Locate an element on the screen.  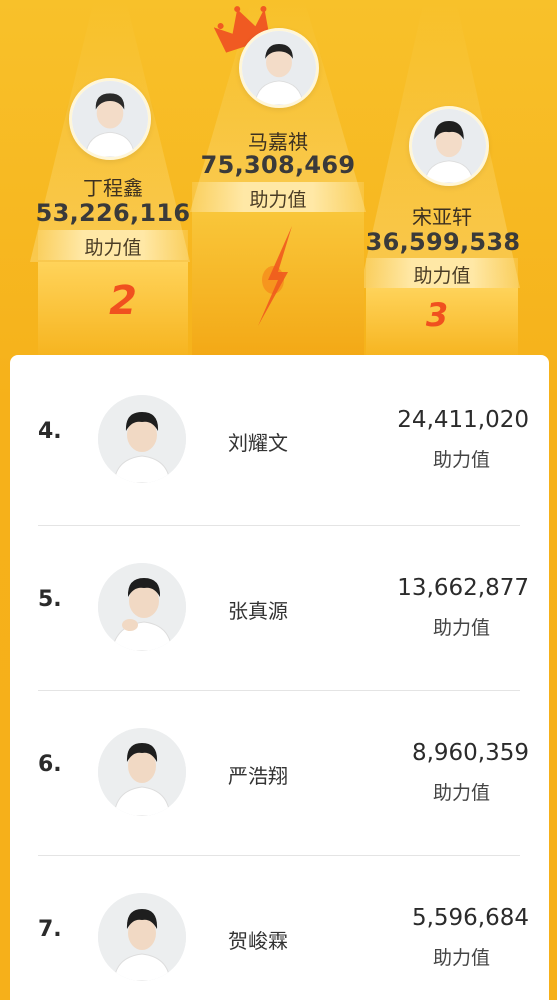
top1-label: 助力值 is located at coordinates (278, 200).